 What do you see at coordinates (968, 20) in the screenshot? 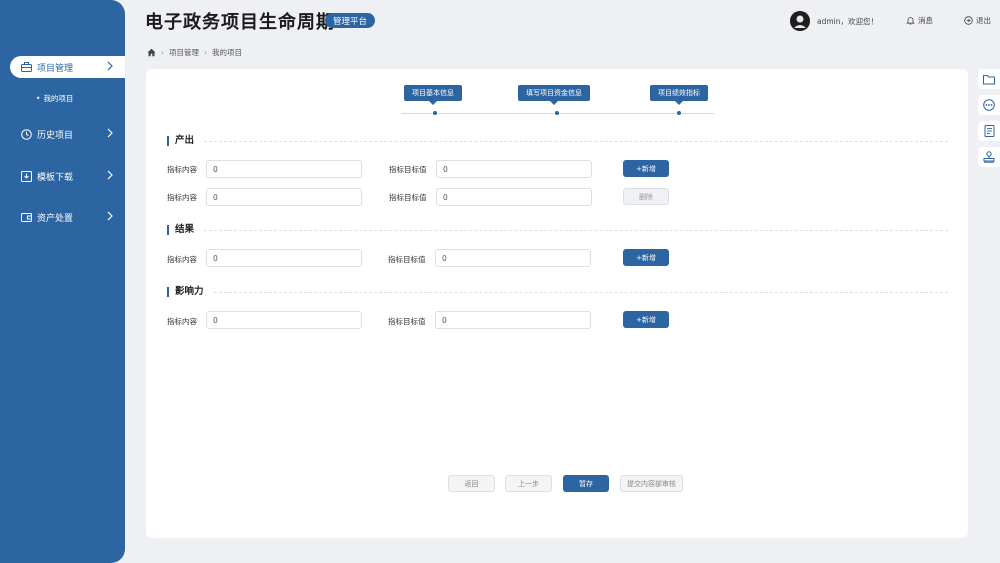
I see `logout-icon` at bounding box center [968, 20].